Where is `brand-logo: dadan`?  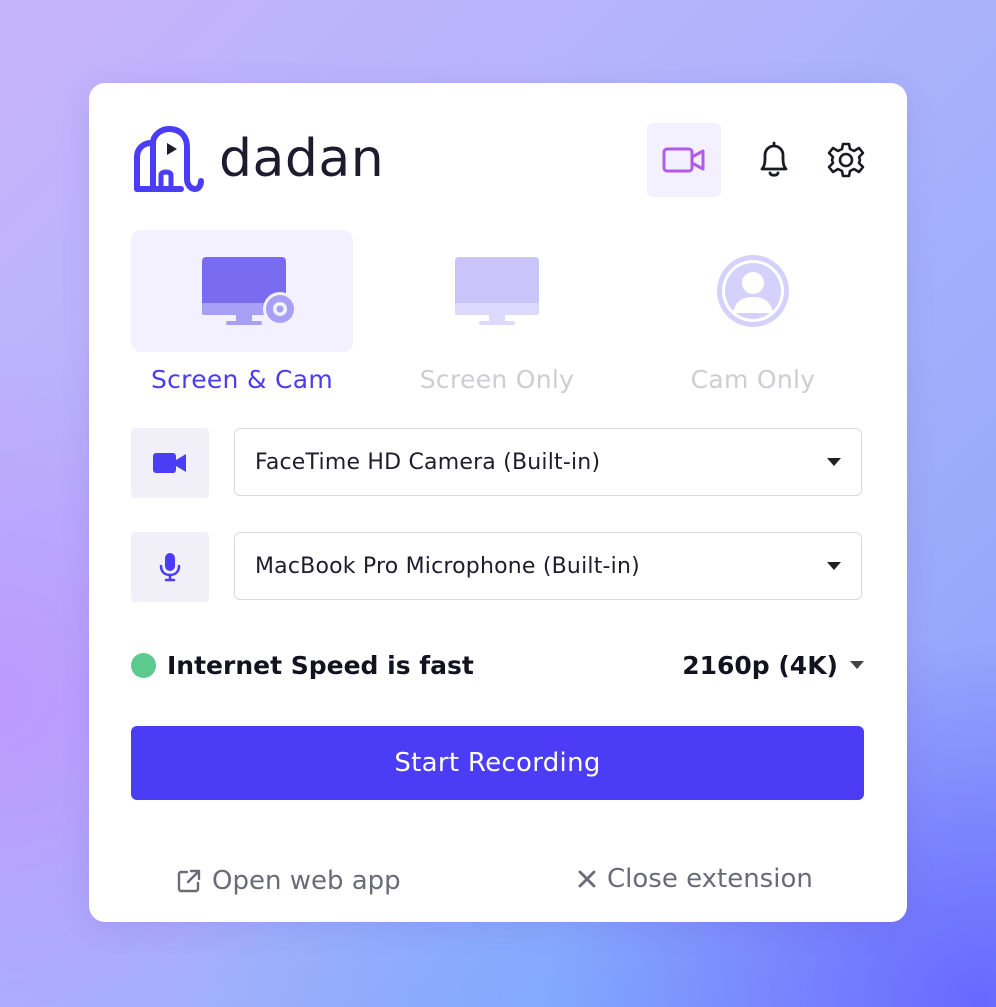 brand-logo: dadan is located at coordinates (257, 159).